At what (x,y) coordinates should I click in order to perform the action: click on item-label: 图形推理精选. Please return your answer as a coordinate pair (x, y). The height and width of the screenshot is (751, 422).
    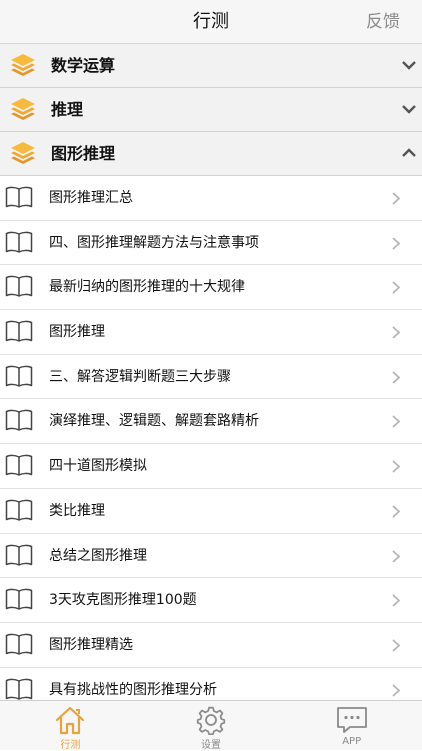
    Looking at the image, I should click on (91, 644).